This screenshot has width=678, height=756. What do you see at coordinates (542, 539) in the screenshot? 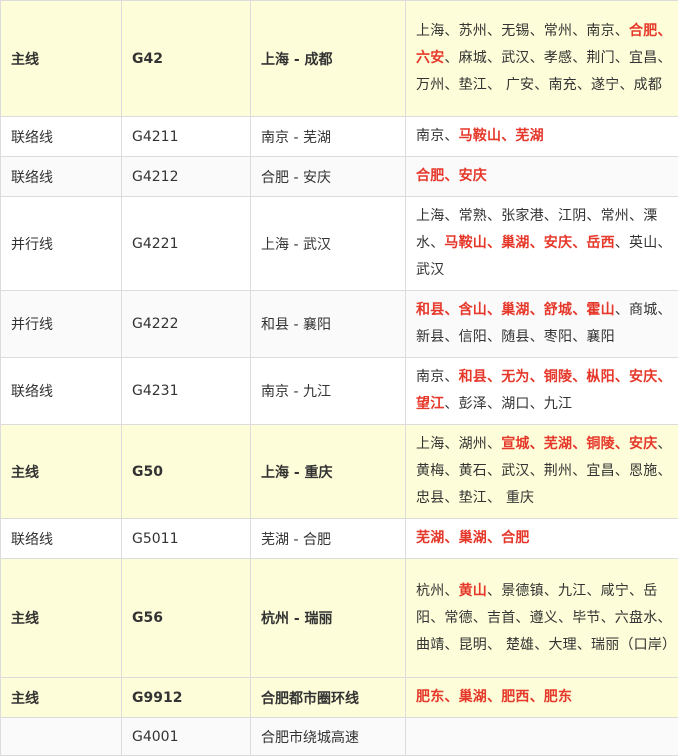
I see `cities-cell: 芜湖、巢湖、合肥` at bounding box center [542, 539].